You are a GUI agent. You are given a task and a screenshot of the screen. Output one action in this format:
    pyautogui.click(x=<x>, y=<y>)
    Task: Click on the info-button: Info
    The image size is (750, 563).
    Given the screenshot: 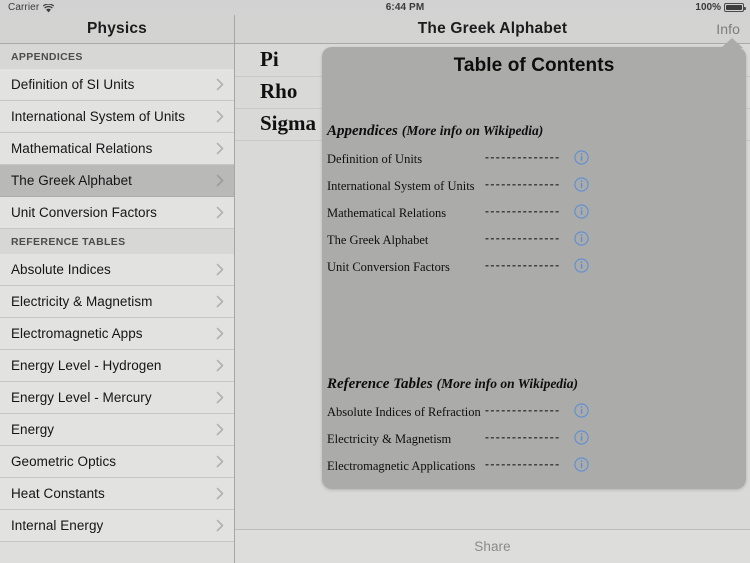 What is the action you would take?
    pyautogui.click(x=728, y=29)
    